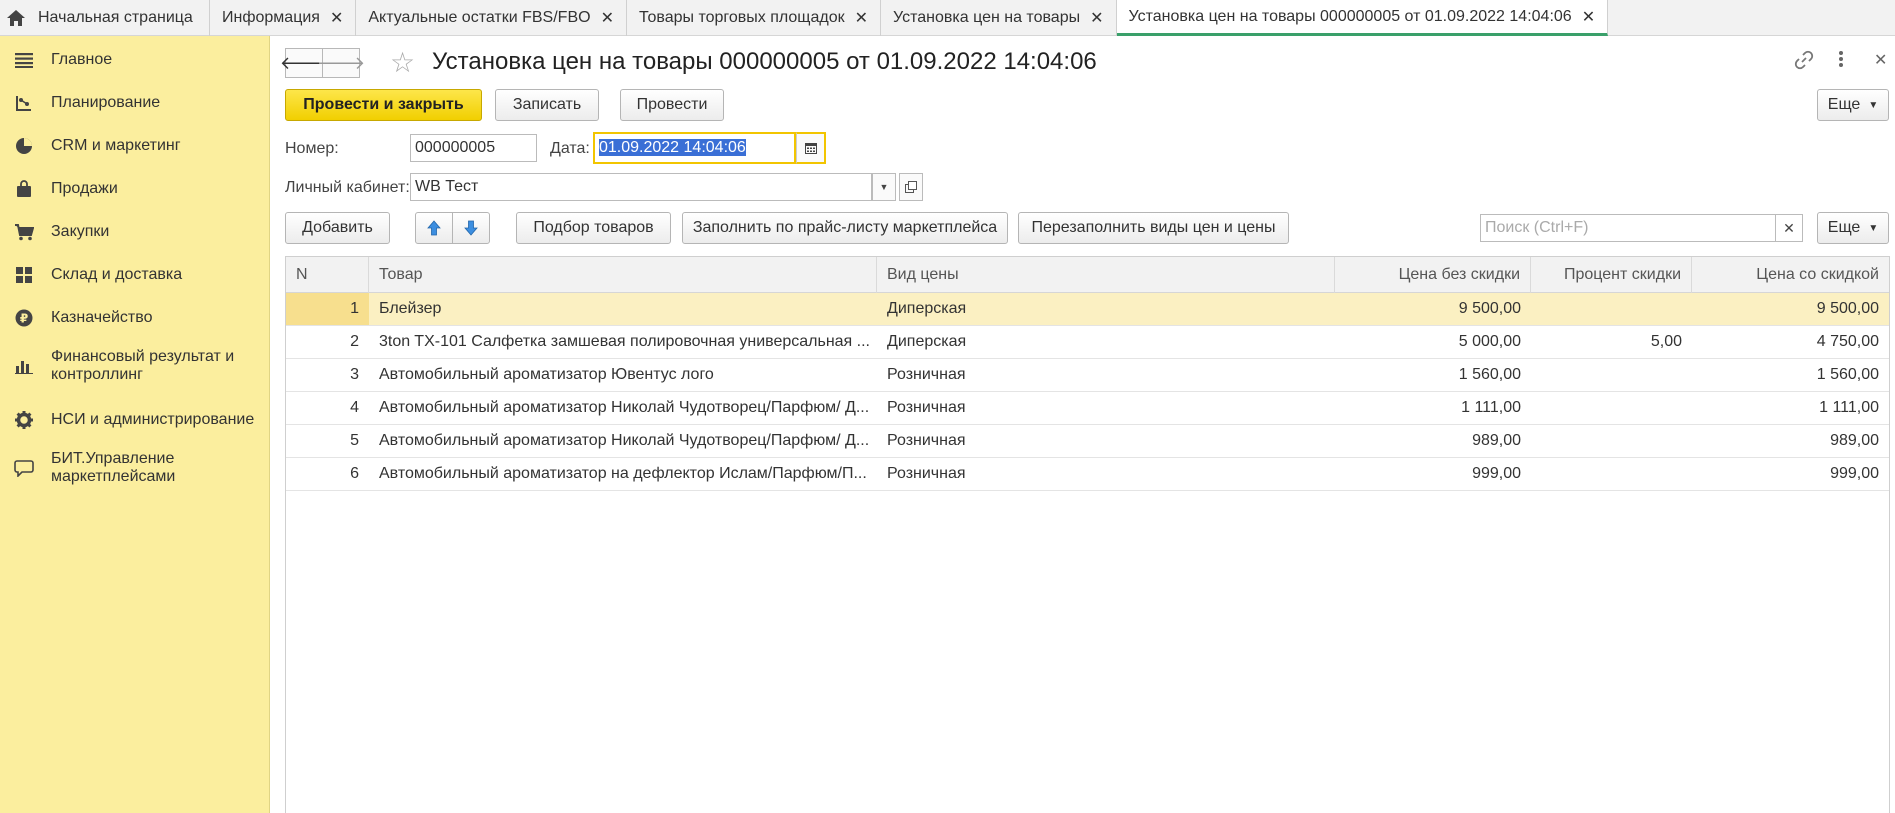 This screenshot has height=813, width=1895. Describe the element at coordinates (471, 228) in the screenshot. I see `move-down-button` at that location.